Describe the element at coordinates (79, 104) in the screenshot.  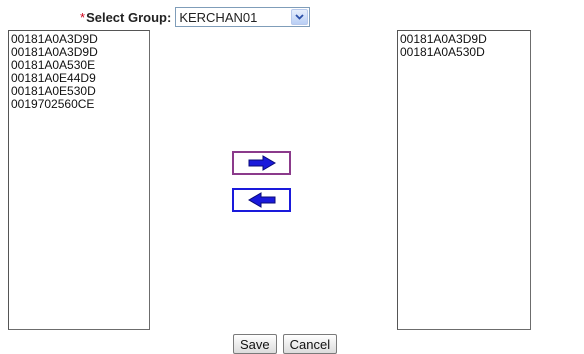
I see `list-item: 0019702560CE` at that location.